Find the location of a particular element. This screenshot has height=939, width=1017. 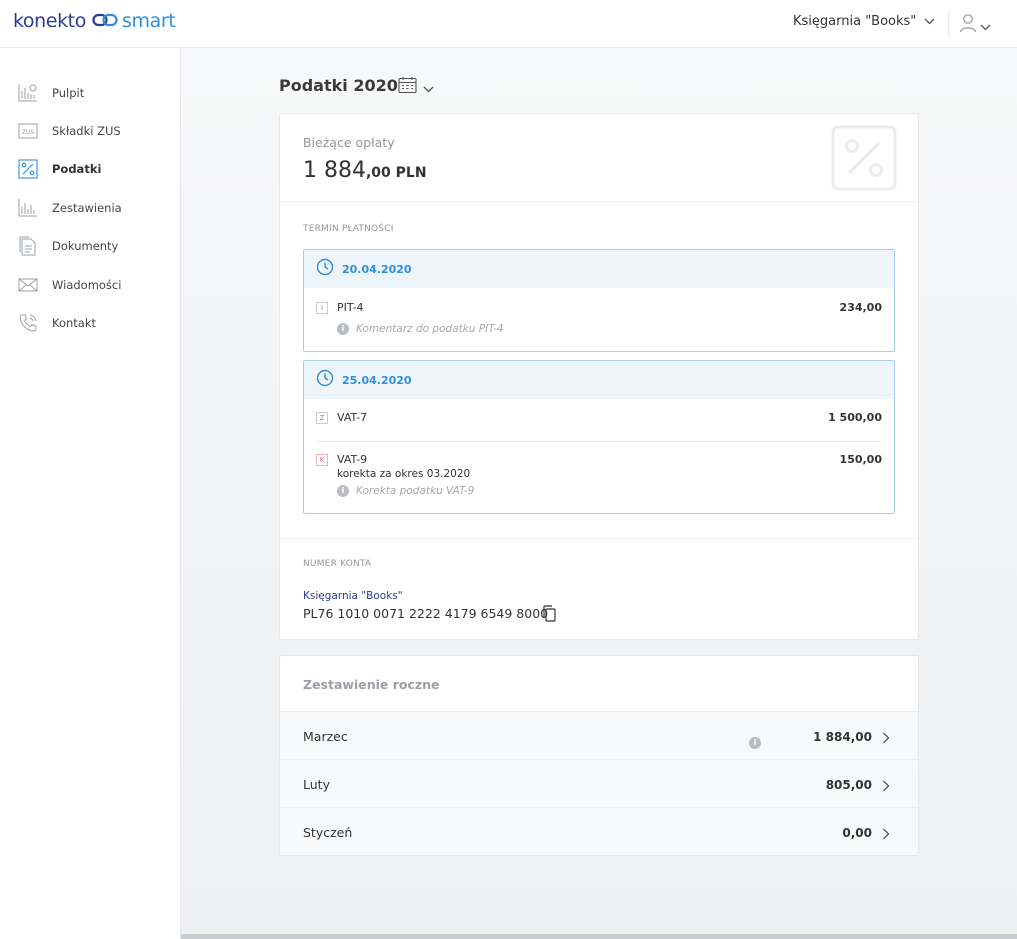

tax-type-badge: Z is located at coordinates (322, 418).